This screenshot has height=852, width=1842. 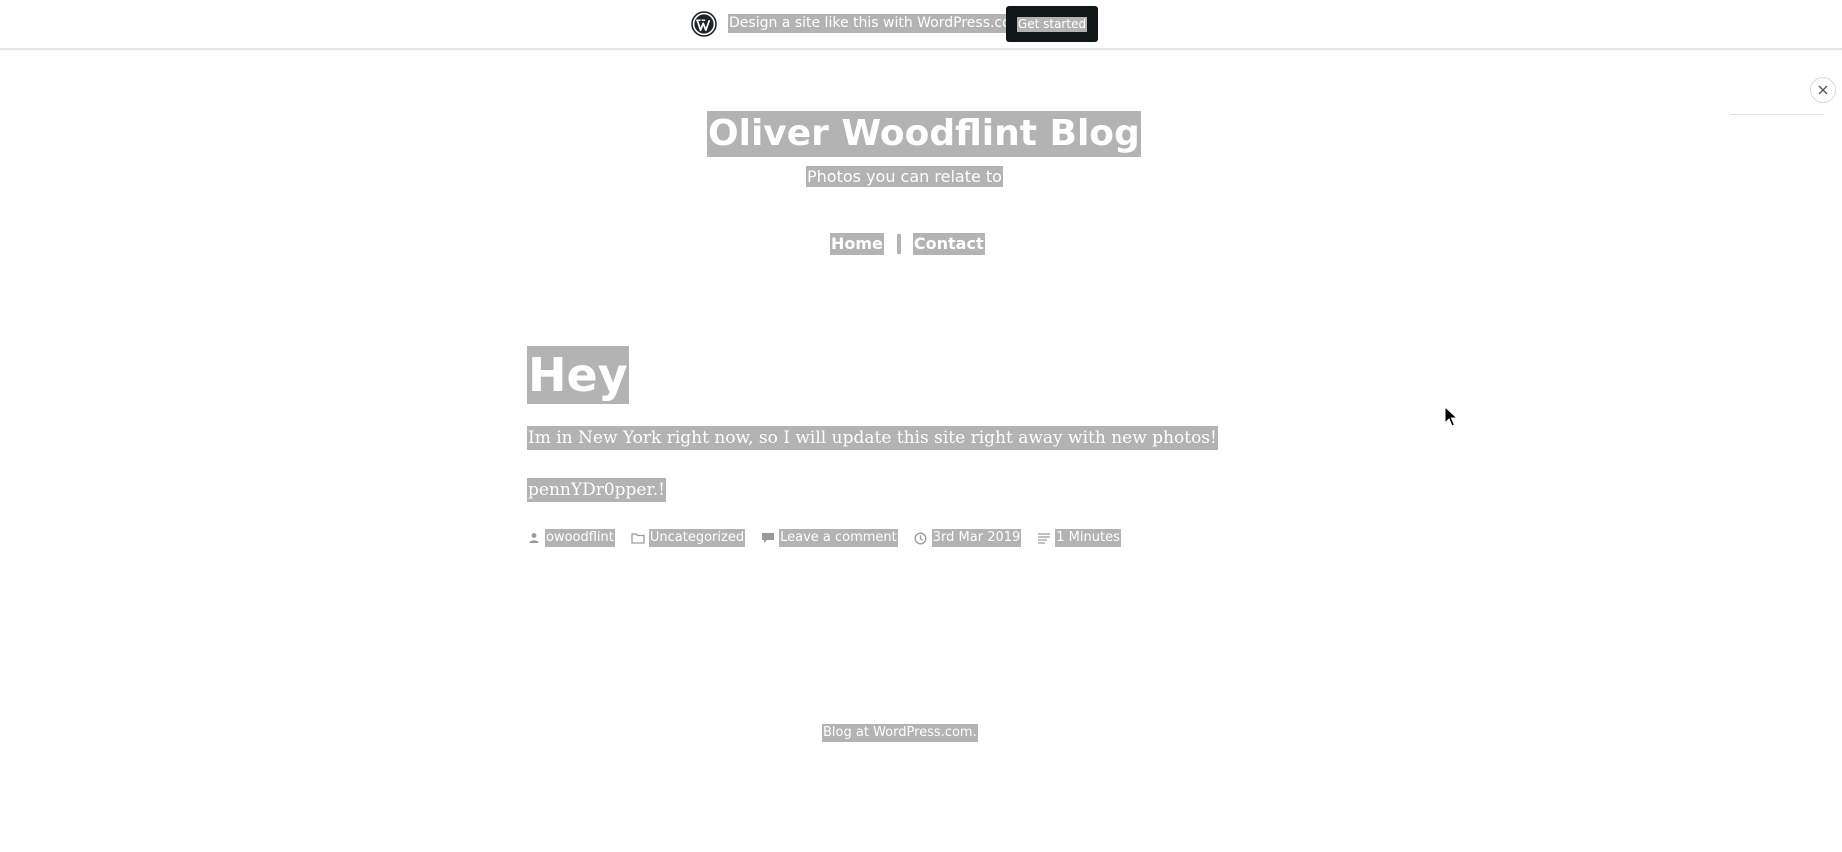 I want to click on clock-icon, so click(x=921, y=538).